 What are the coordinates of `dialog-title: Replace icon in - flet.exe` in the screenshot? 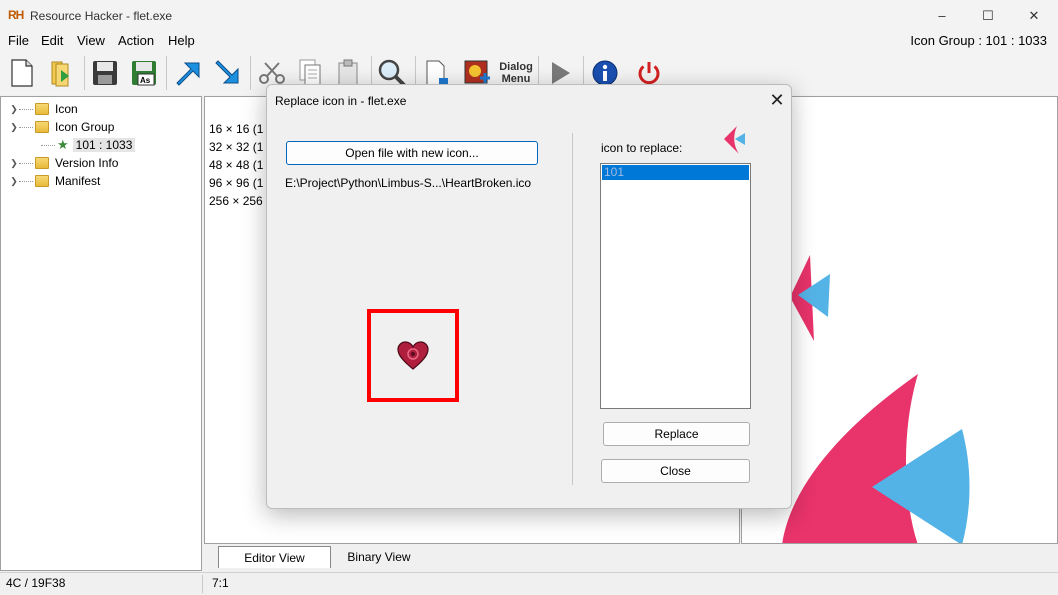 It's located at (341, 101).